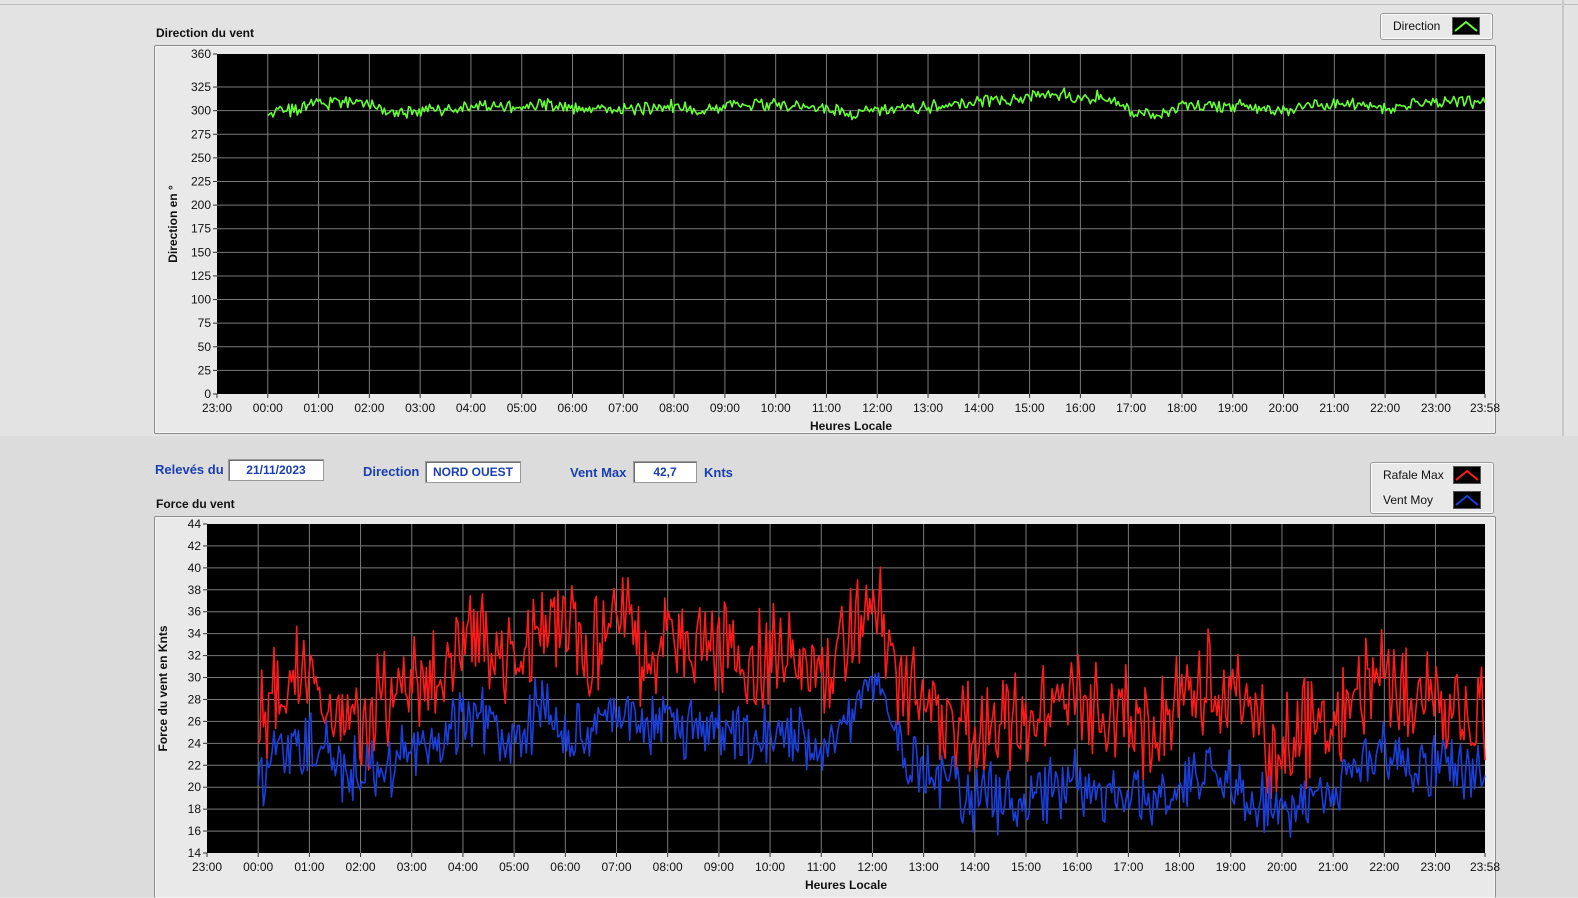  What do you see at coordinates (195, 612) in the screenshot?
I see `y-tick-label: 36` at bounding box center [195, 612].